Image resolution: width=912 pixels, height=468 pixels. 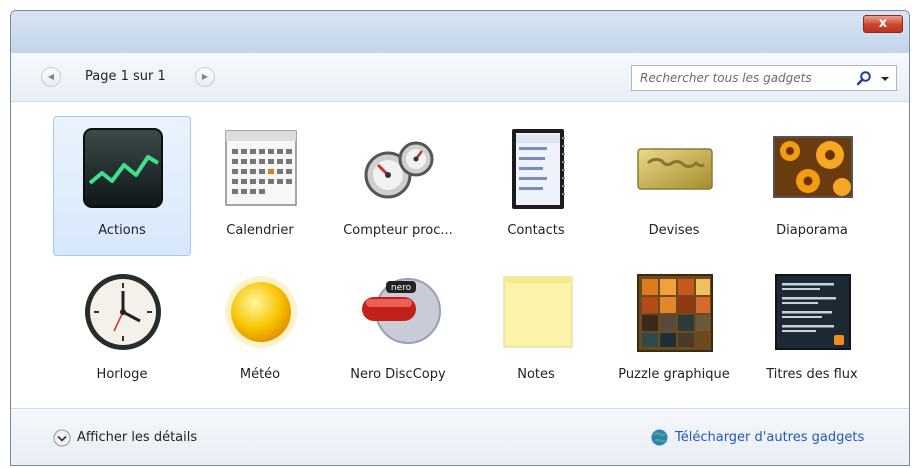 What do you see at coordinates (675, 169) in the screenshot?
I see `currency-icon` at bounding box center [675, 169].